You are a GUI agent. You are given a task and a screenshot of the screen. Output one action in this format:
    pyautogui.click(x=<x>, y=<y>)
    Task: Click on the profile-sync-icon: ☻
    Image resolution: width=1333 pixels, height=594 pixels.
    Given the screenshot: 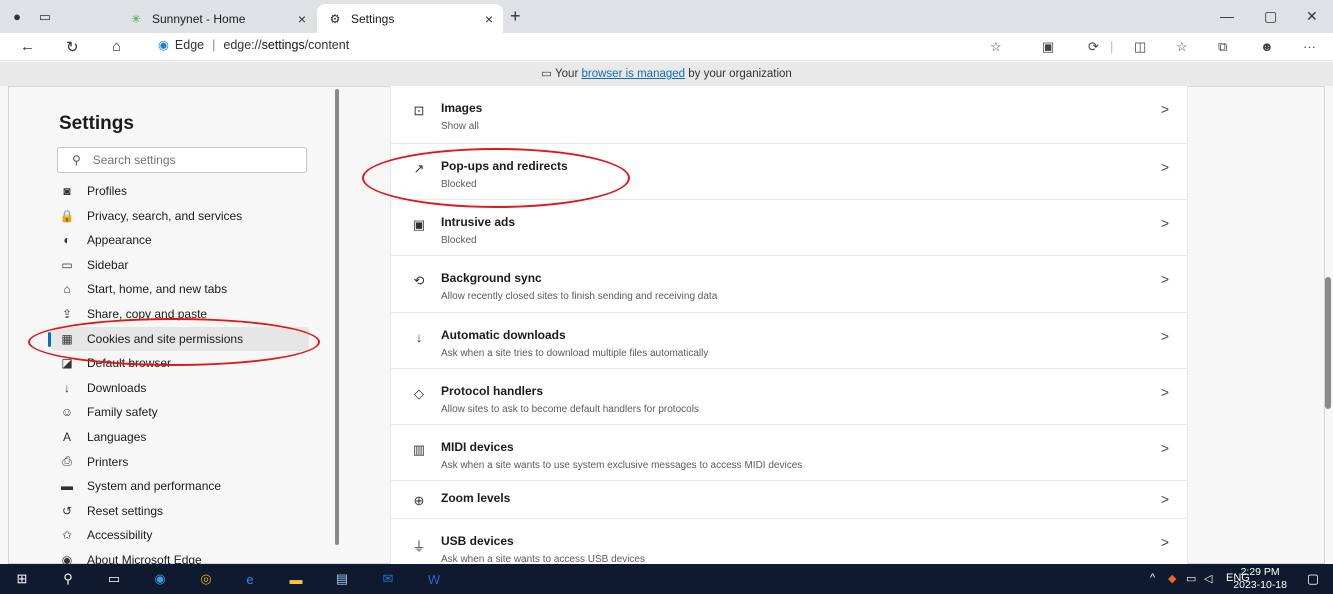 What is the action you would take?
    pyautogui.click(x=1267, y=46)
    